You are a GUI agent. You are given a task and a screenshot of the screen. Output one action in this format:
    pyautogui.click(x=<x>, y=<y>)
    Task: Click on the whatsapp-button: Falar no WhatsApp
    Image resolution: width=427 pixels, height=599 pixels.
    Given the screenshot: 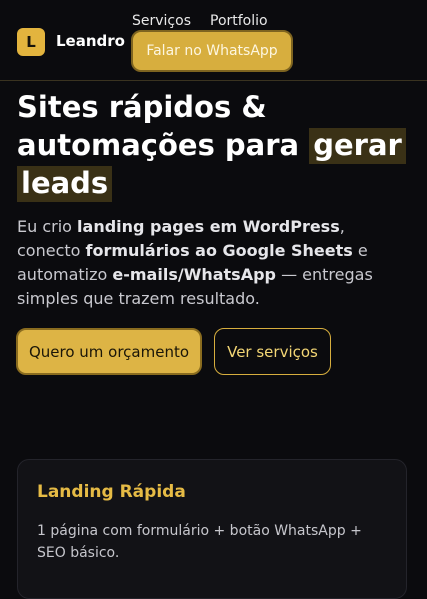 What is the action you would take?
    pyautogui.click(x=212, y=51)
    